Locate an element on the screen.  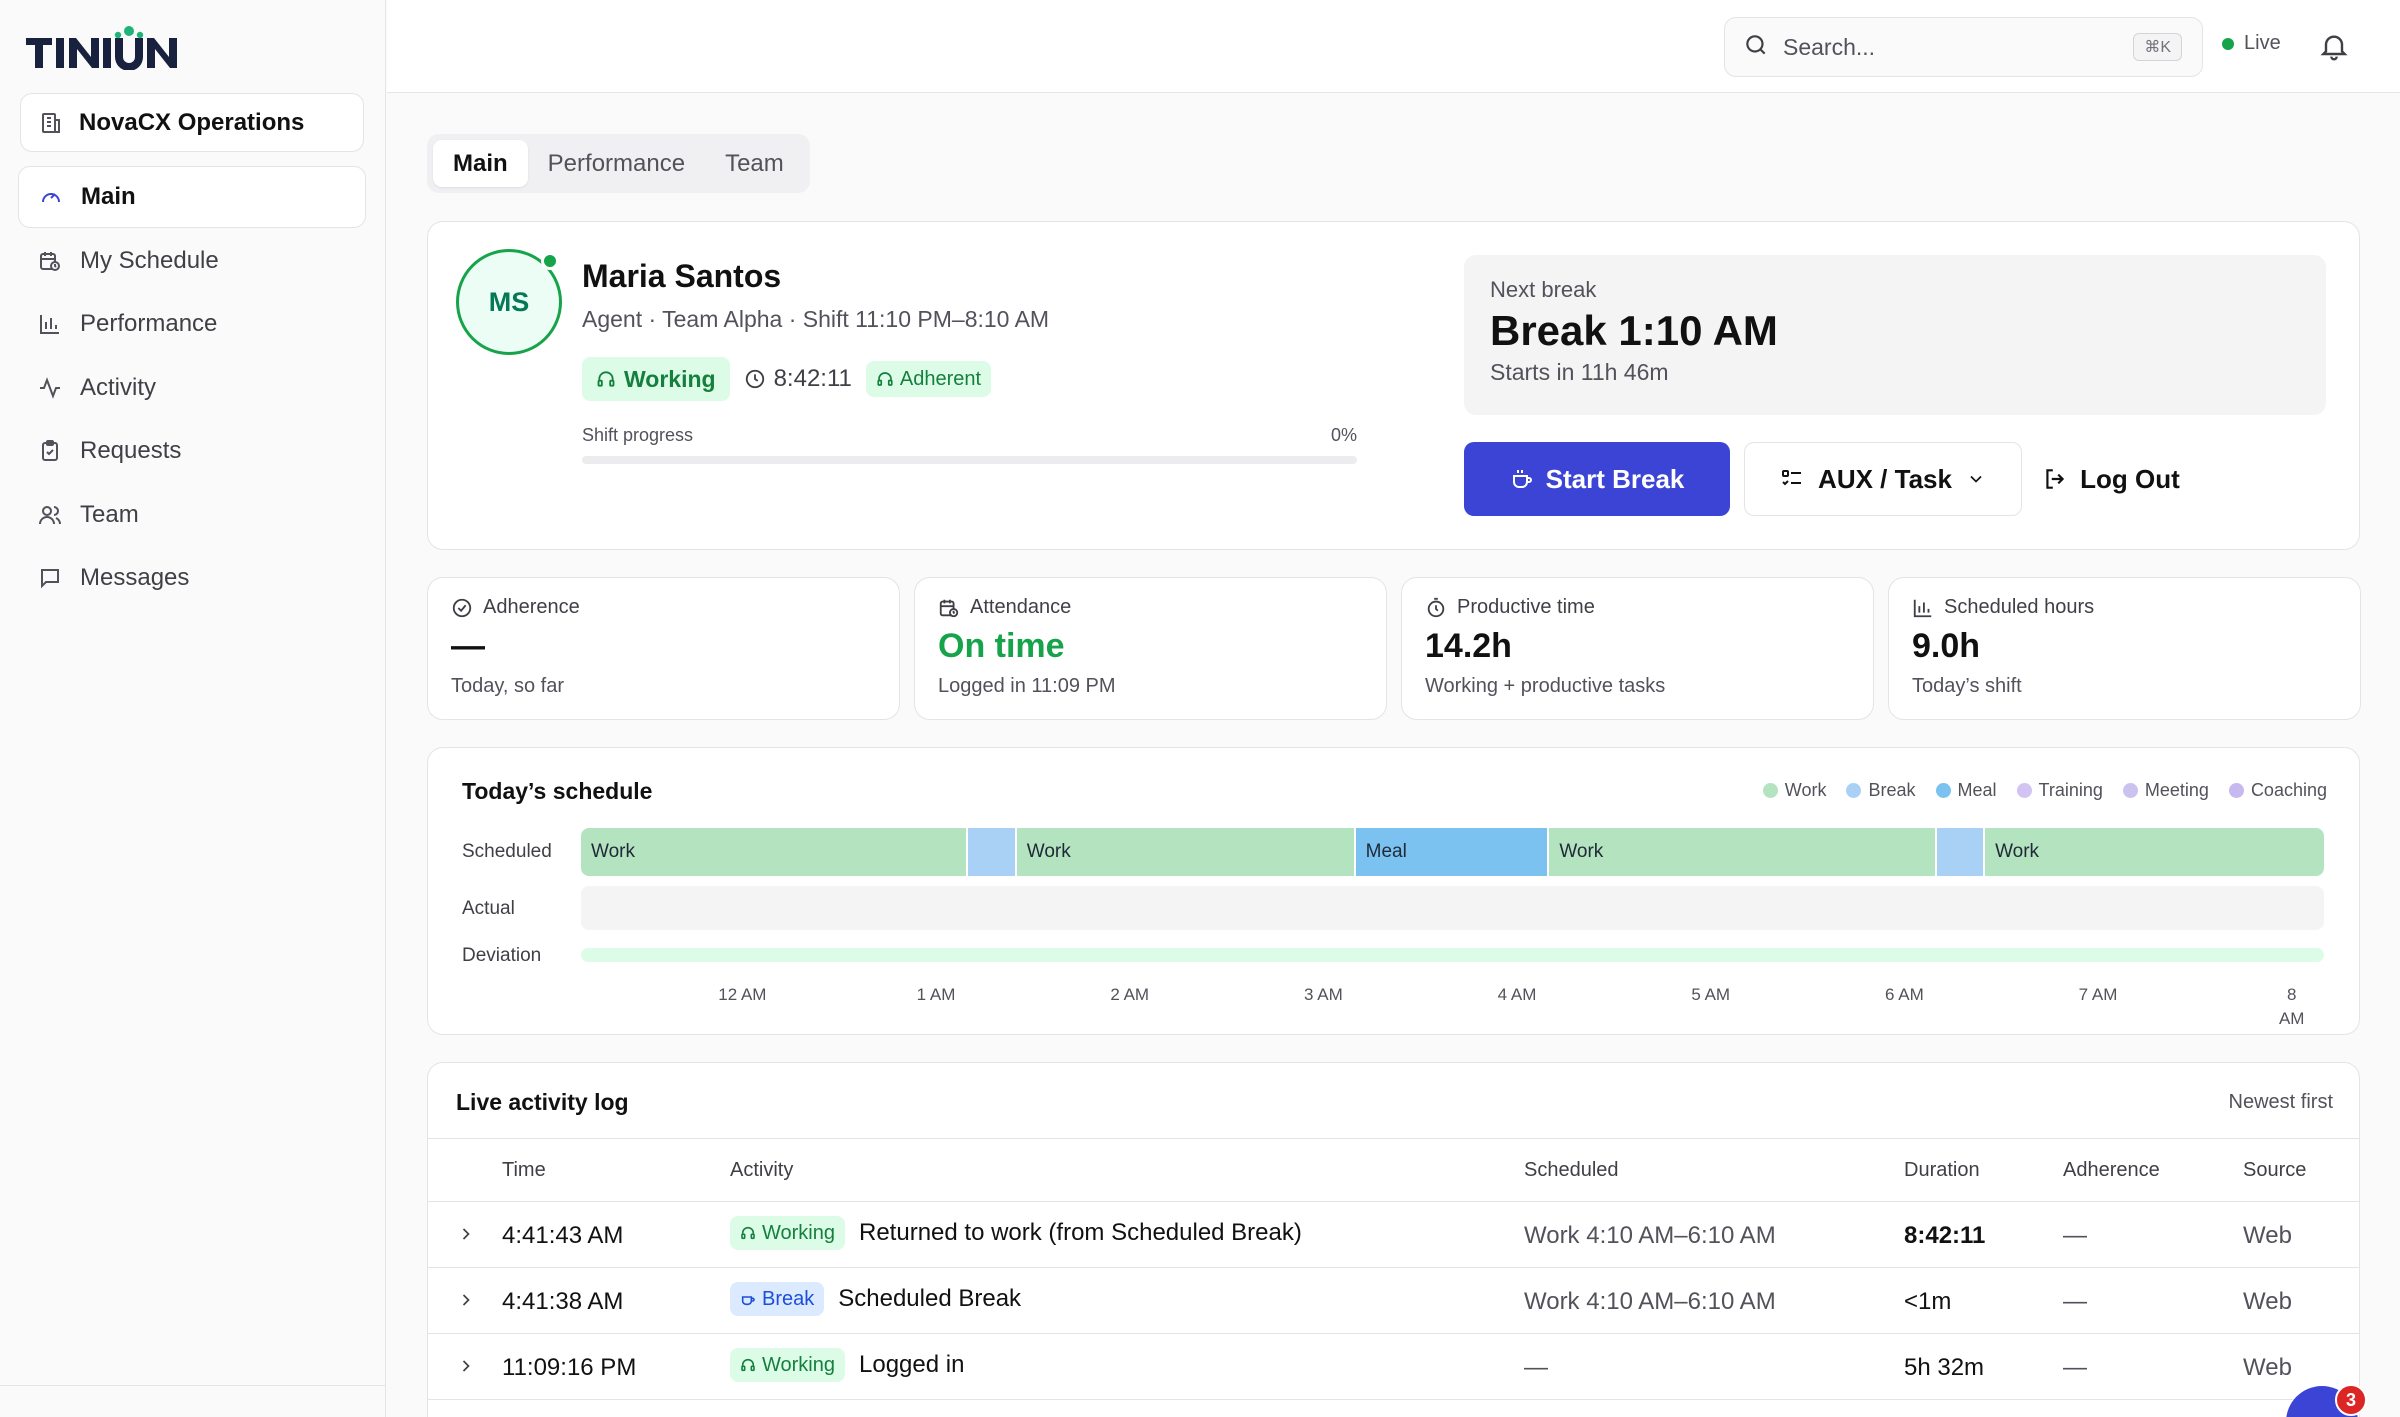
clipboard-check-icon is located at coordinates (50, 451).